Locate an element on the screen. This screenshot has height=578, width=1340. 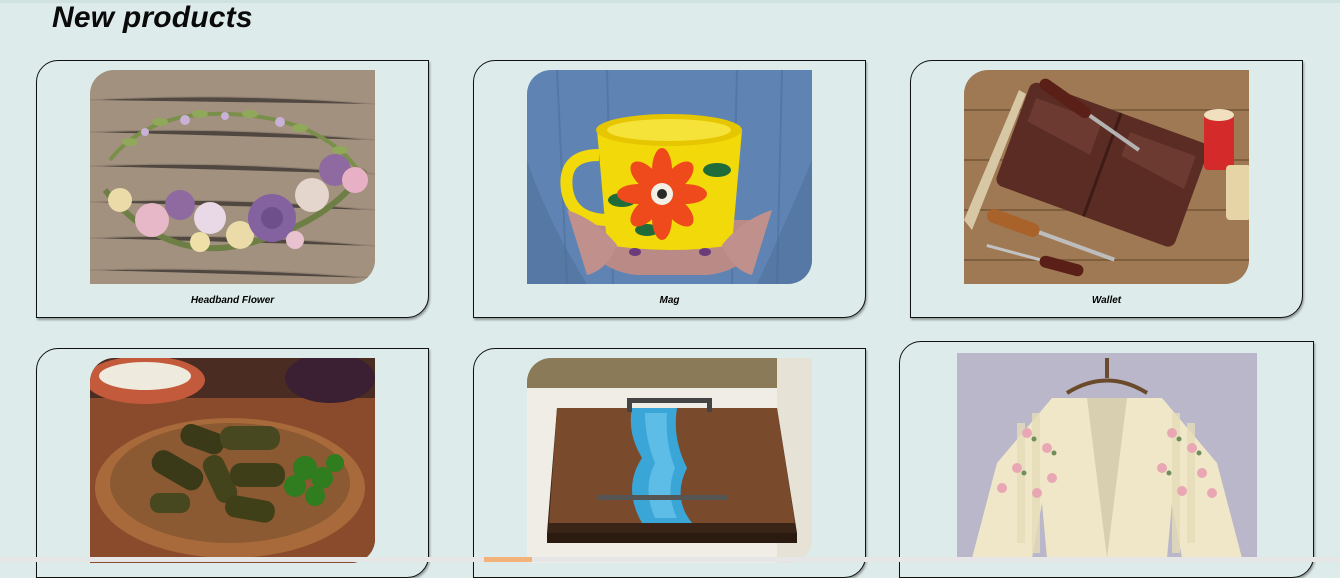
product-image-cardigan is located at coordinates (1107, 455).